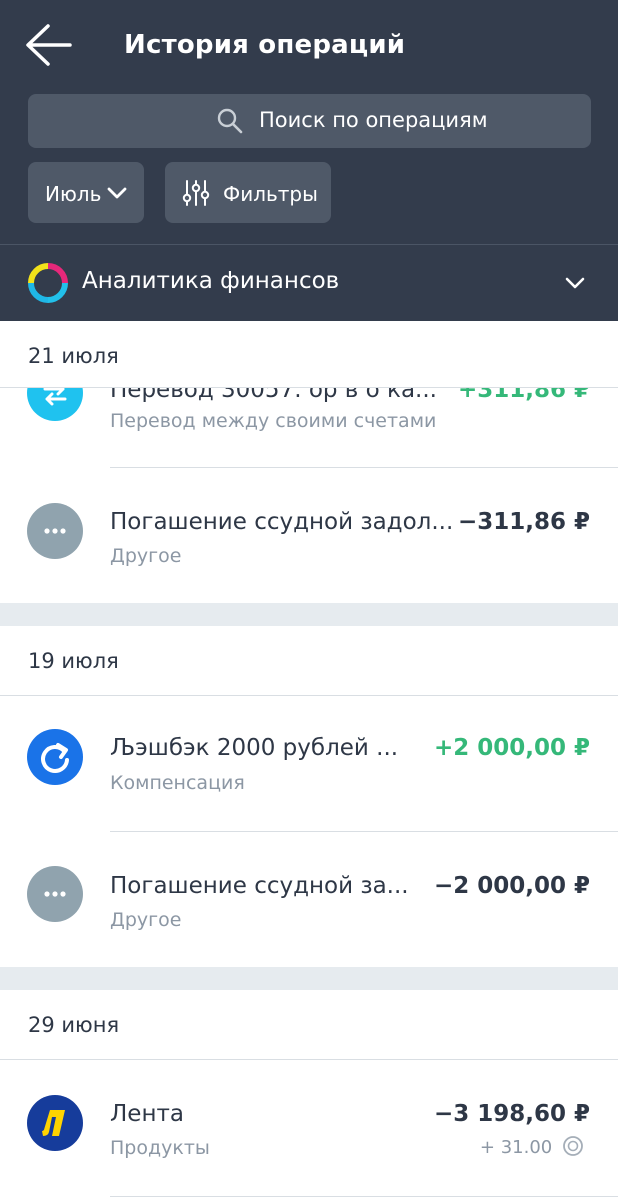 This screenshot has width=618, height=1200. I want to click on bonus-coin-icon, so click(573, 1146).